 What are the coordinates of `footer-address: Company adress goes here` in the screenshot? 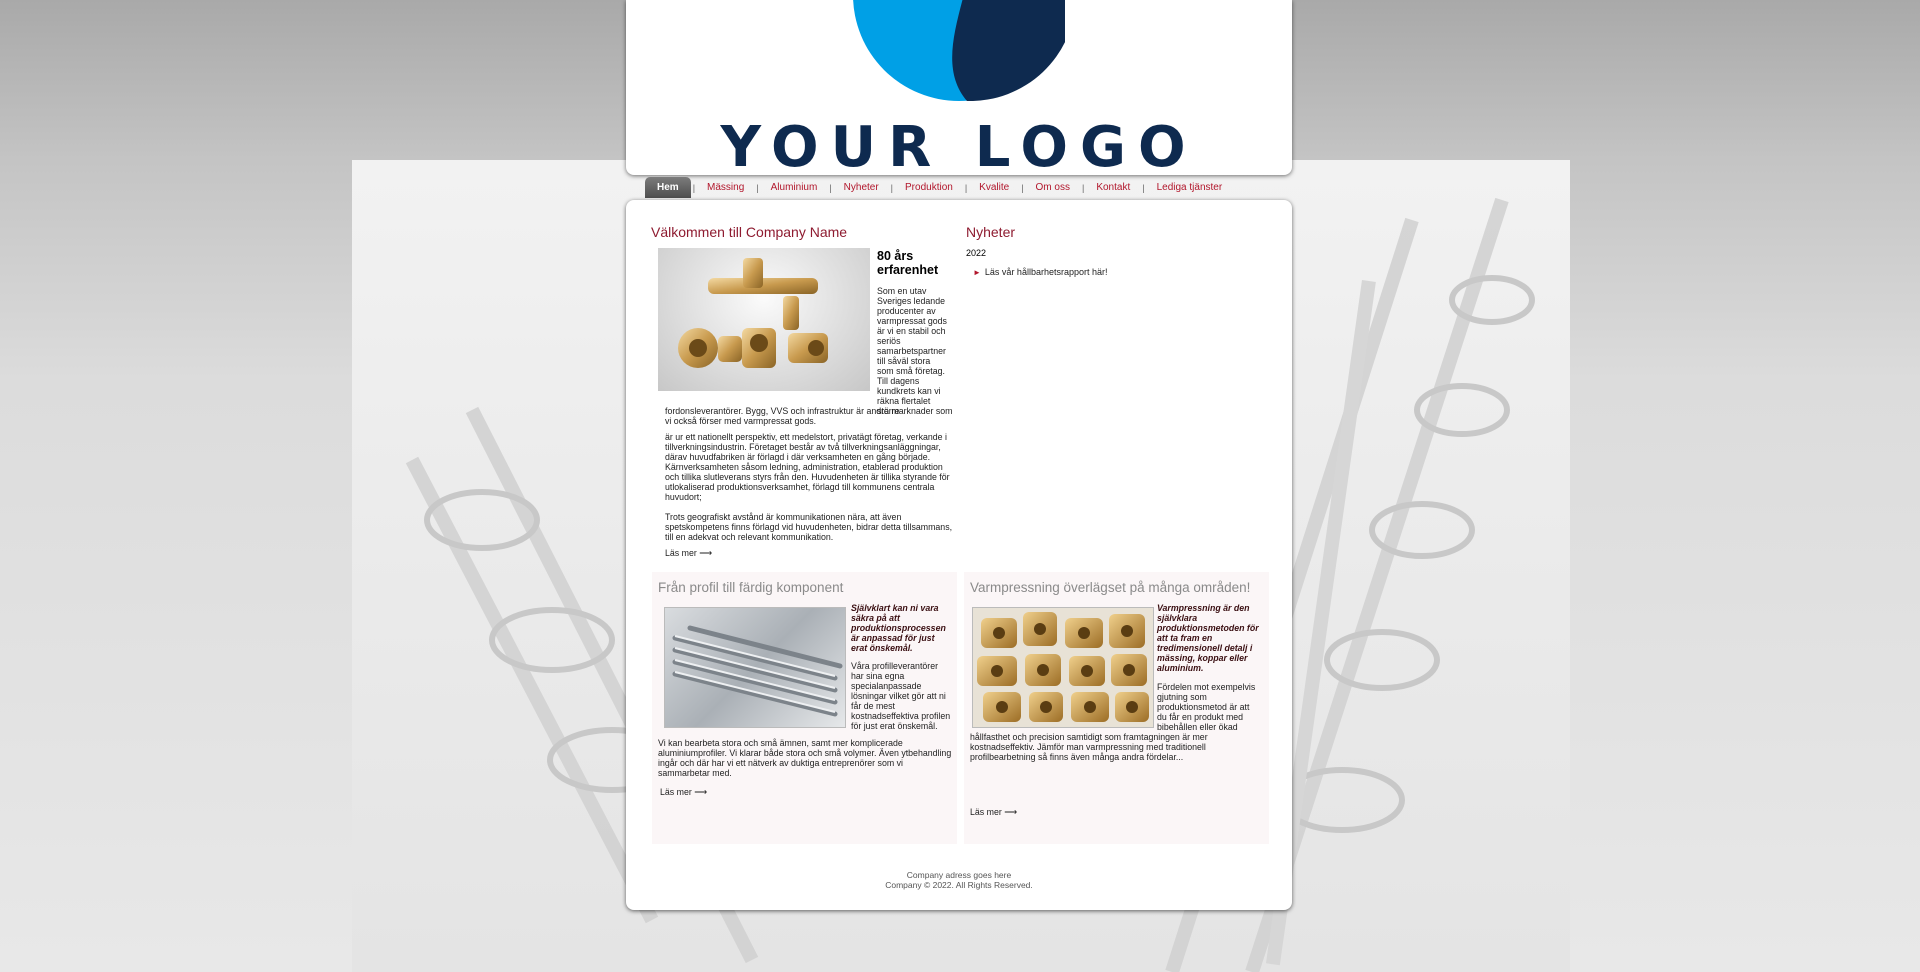 It's located at (959, 875).